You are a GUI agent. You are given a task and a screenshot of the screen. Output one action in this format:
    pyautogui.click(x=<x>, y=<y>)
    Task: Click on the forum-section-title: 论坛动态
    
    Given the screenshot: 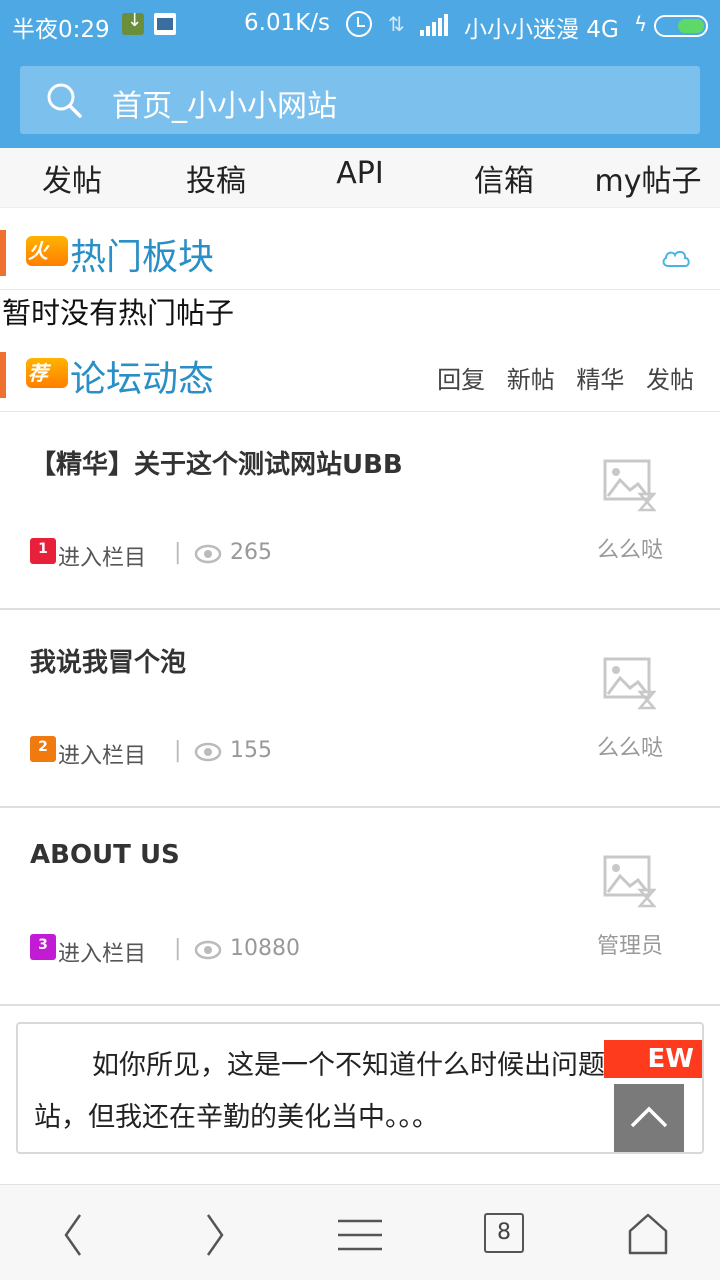 What is the action you would take?
    pyautogui.click(x=142, y=379)
    